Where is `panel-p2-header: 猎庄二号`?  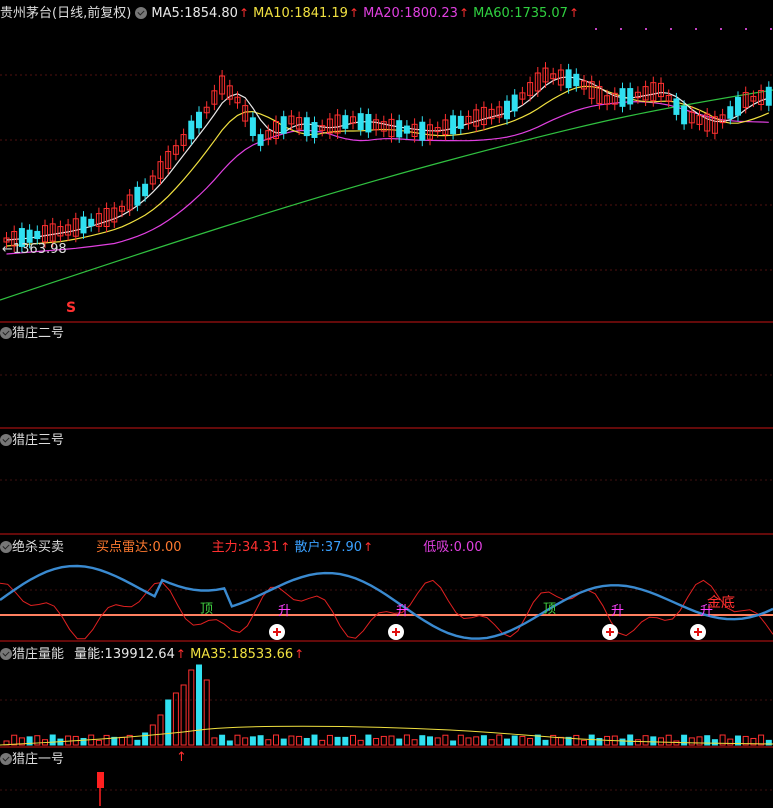 panel-p2-header: 猎庄二号 is located at coordinates (32, 334).